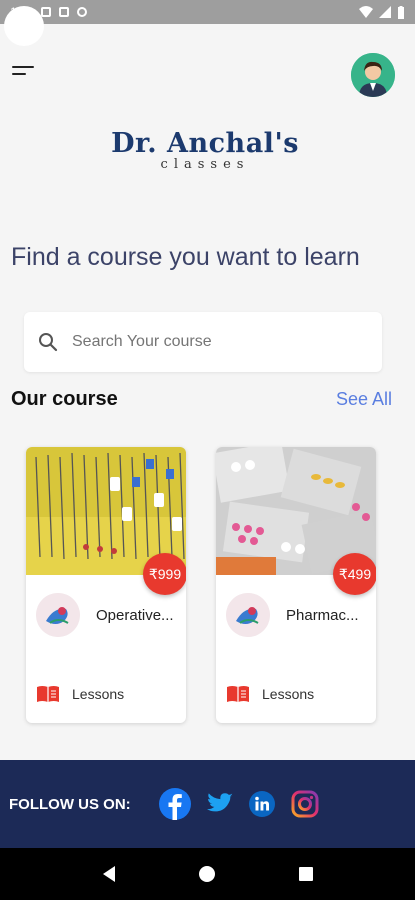 Image resolution: width=415 pixels, height=900 pixels. What do you see at coordinates (238, 804) in the screenshot?
I see `social-links` at bounding box center [238, 804].